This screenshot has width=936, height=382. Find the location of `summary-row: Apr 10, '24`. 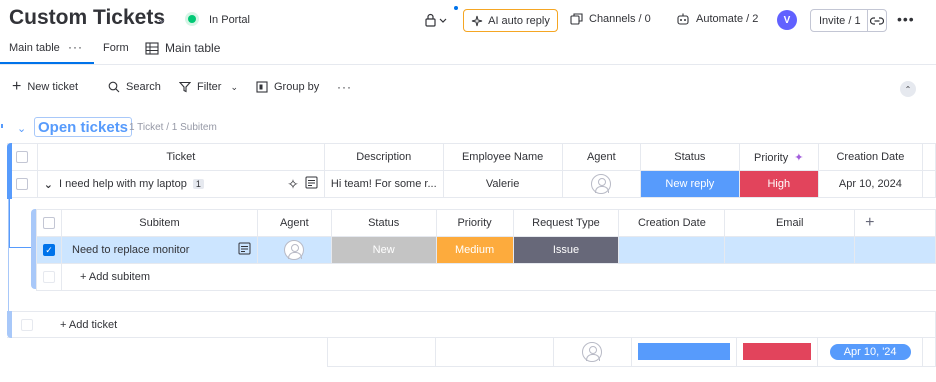

summary-row: Apr 10, '24 is located at coordinates (631, 352).